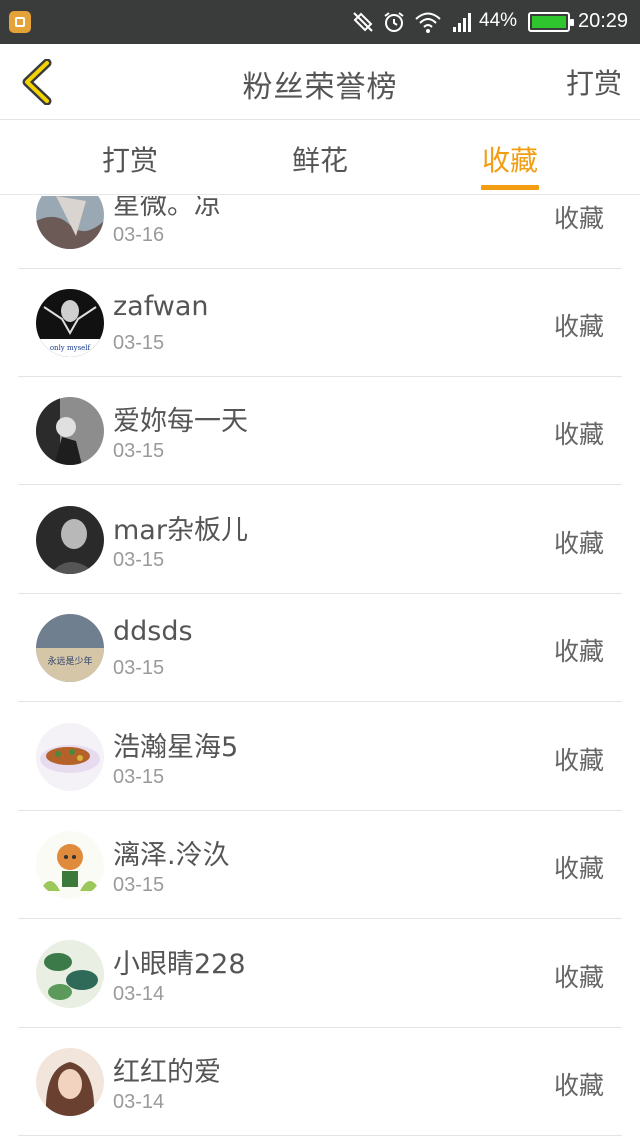 The width and height of the screenshot is (640, 1138). I want to click on avatar: 永远是少年, so click(70, 648).